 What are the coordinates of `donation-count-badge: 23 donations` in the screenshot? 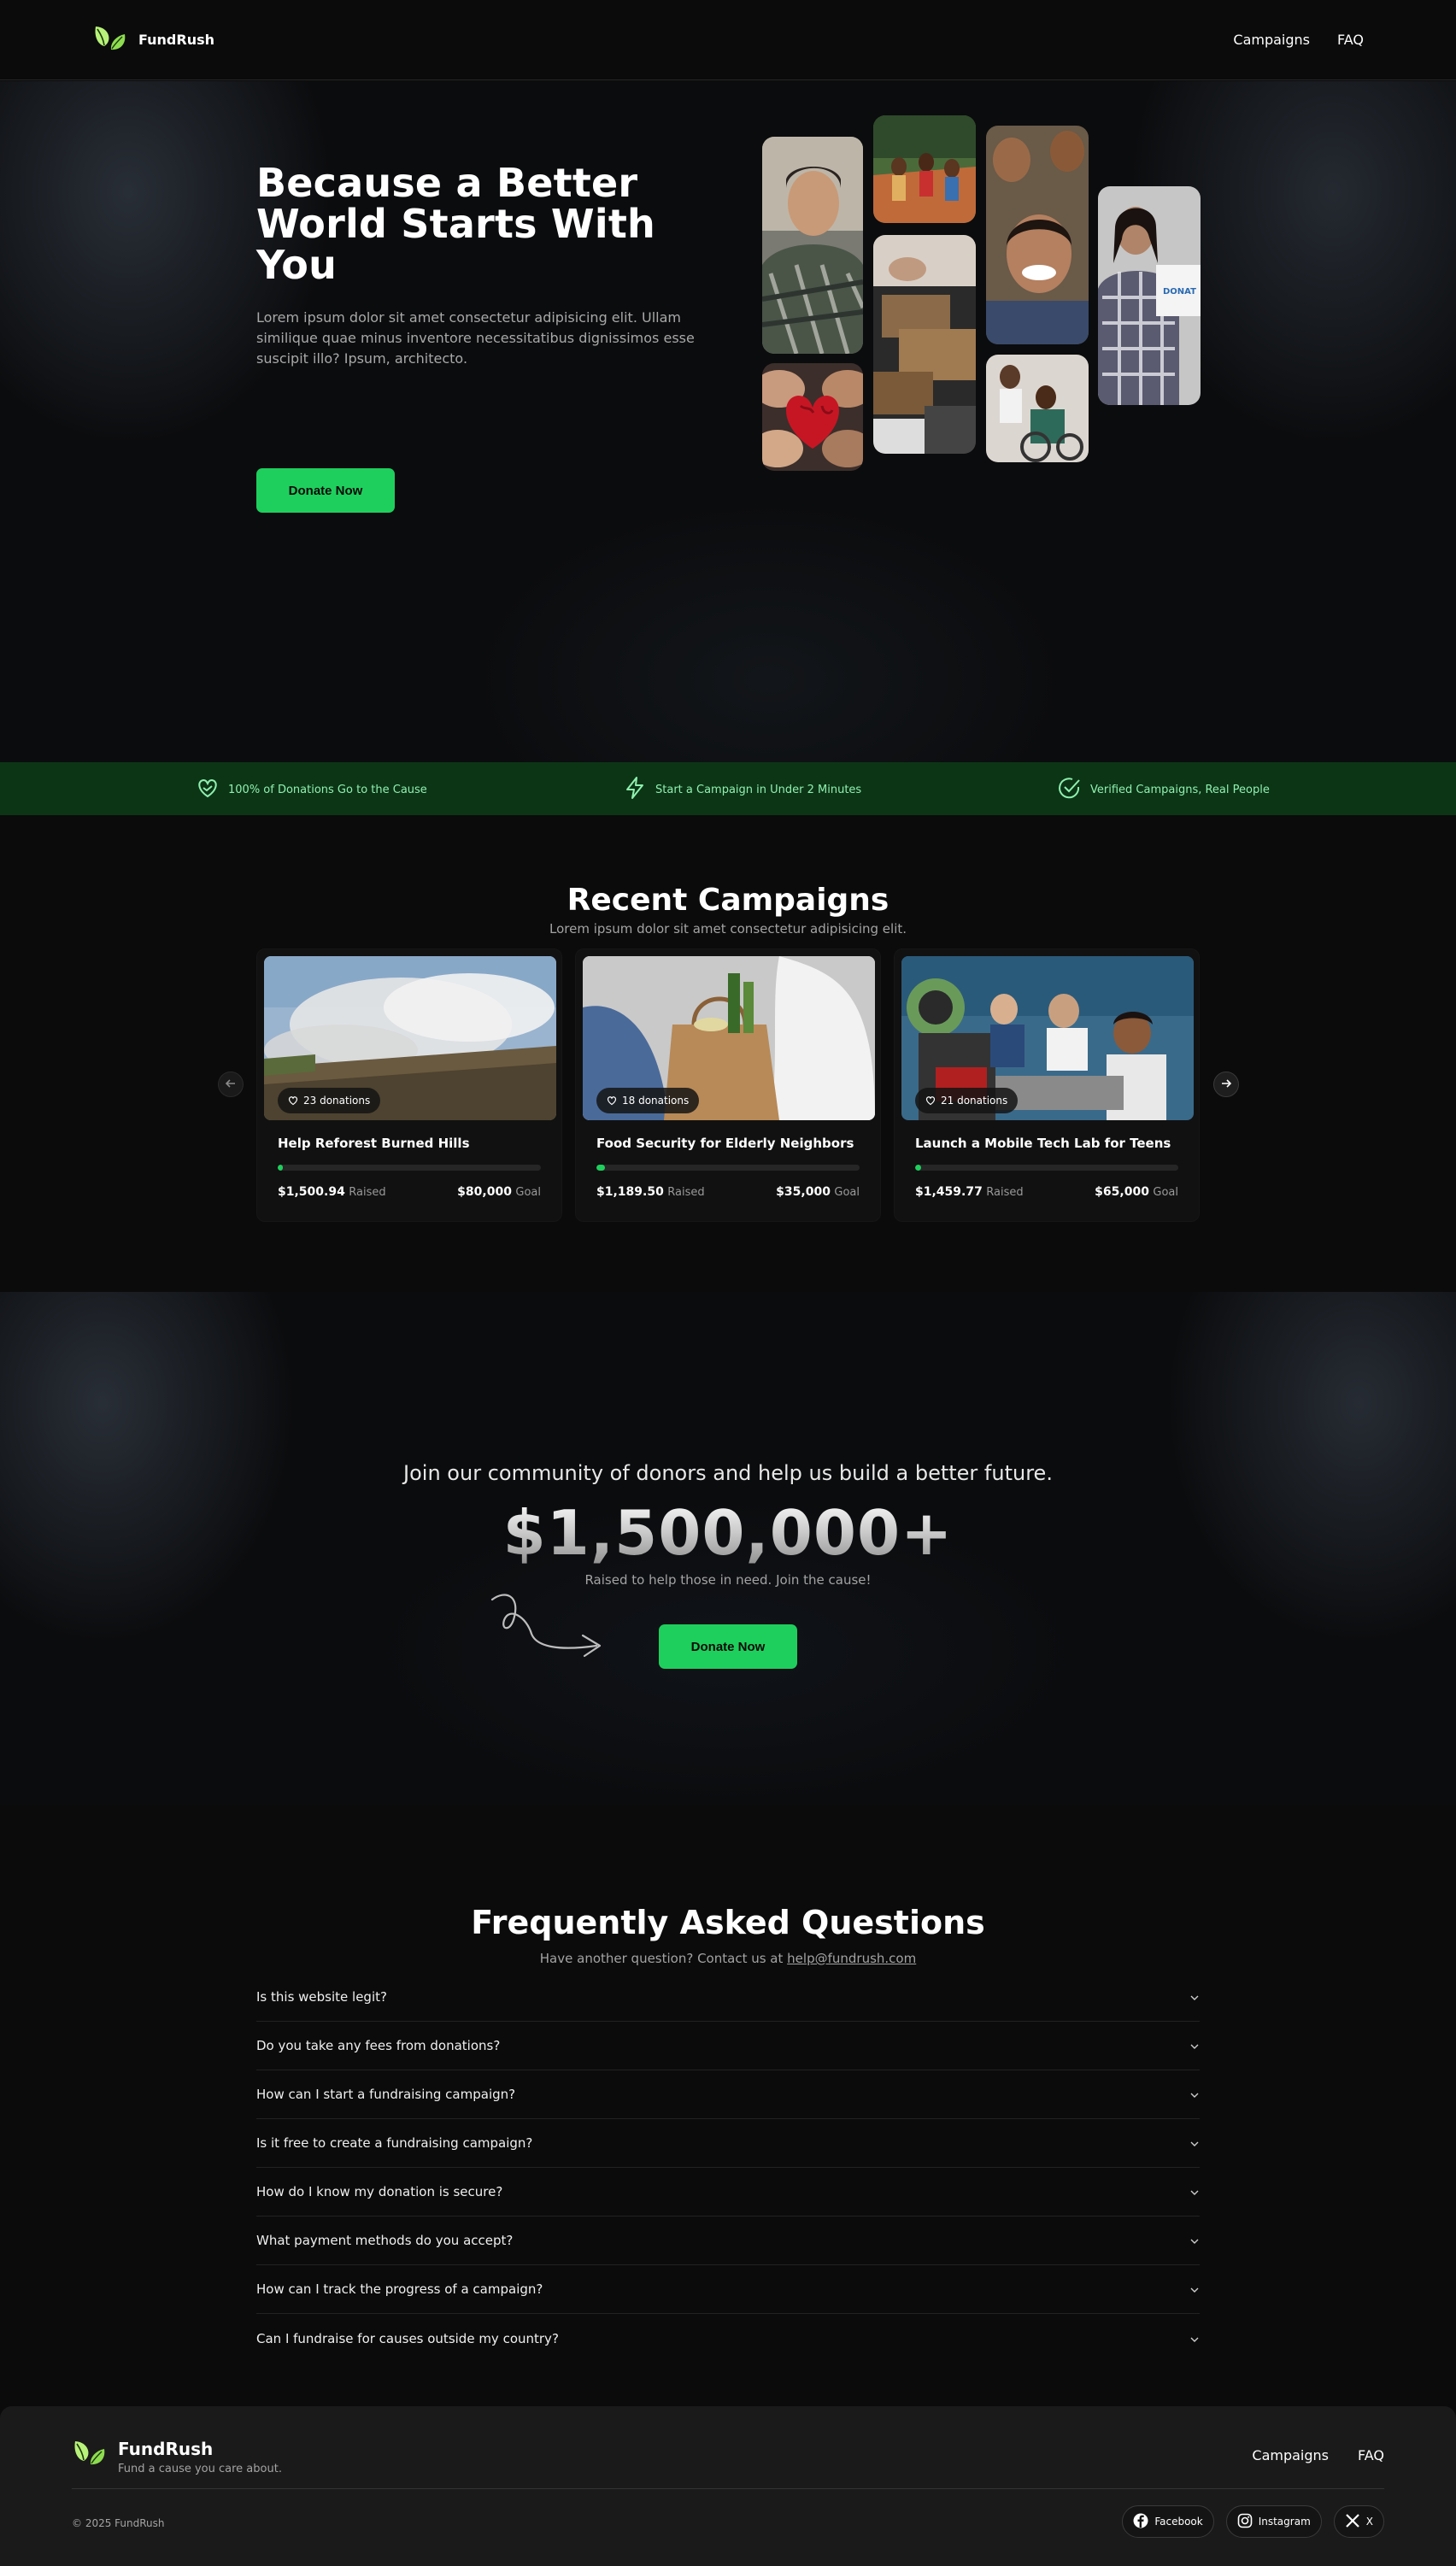 It's located at (329, 1101).